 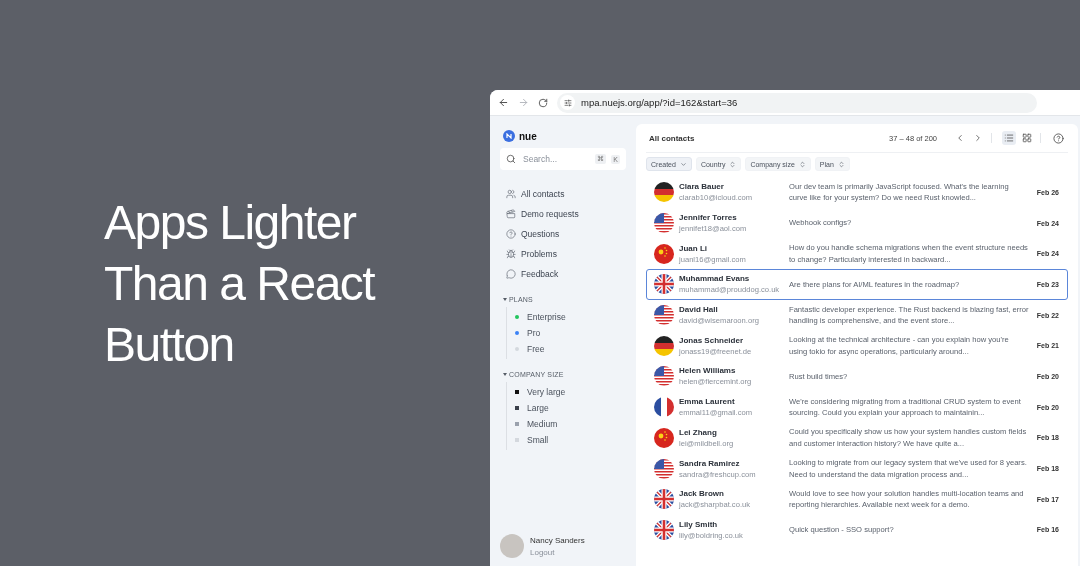 I want to click on url-text: mpa.nuejs.org/app/?id=162&start=36, so click(x=659, y=102).